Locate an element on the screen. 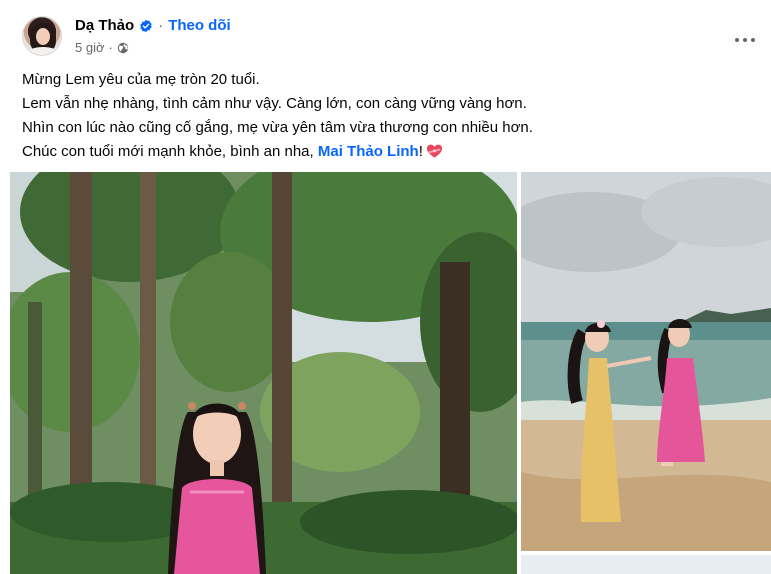 This screenshot has height=574, width=771. post-meta: 5 giờ · is located at coordinates (102, 47).